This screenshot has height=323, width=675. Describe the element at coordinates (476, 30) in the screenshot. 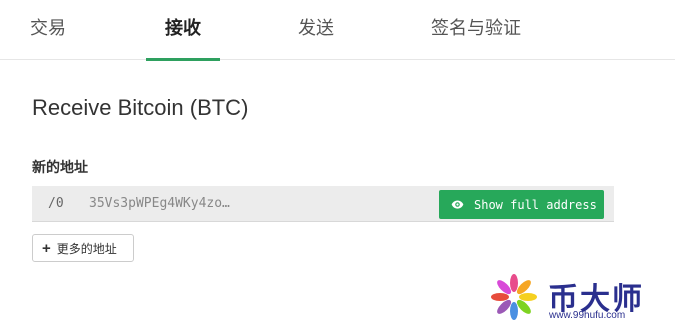

I see `tab-sign-verify: 签名与验证` at that location.